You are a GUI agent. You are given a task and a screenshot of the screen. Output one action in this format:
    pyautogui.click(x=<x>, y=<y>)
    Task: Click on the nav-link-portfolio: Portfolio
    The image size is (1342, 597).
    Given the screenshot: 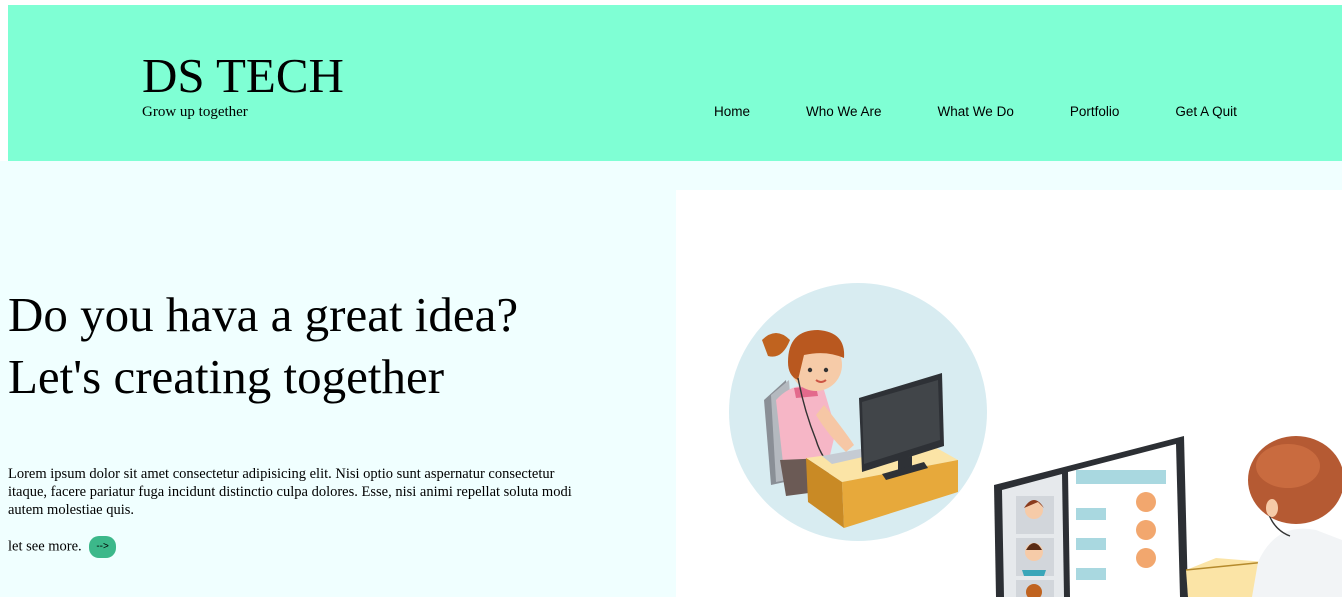 What is the action you would take?
    pyautogui.click(x=1095, y=111)
    